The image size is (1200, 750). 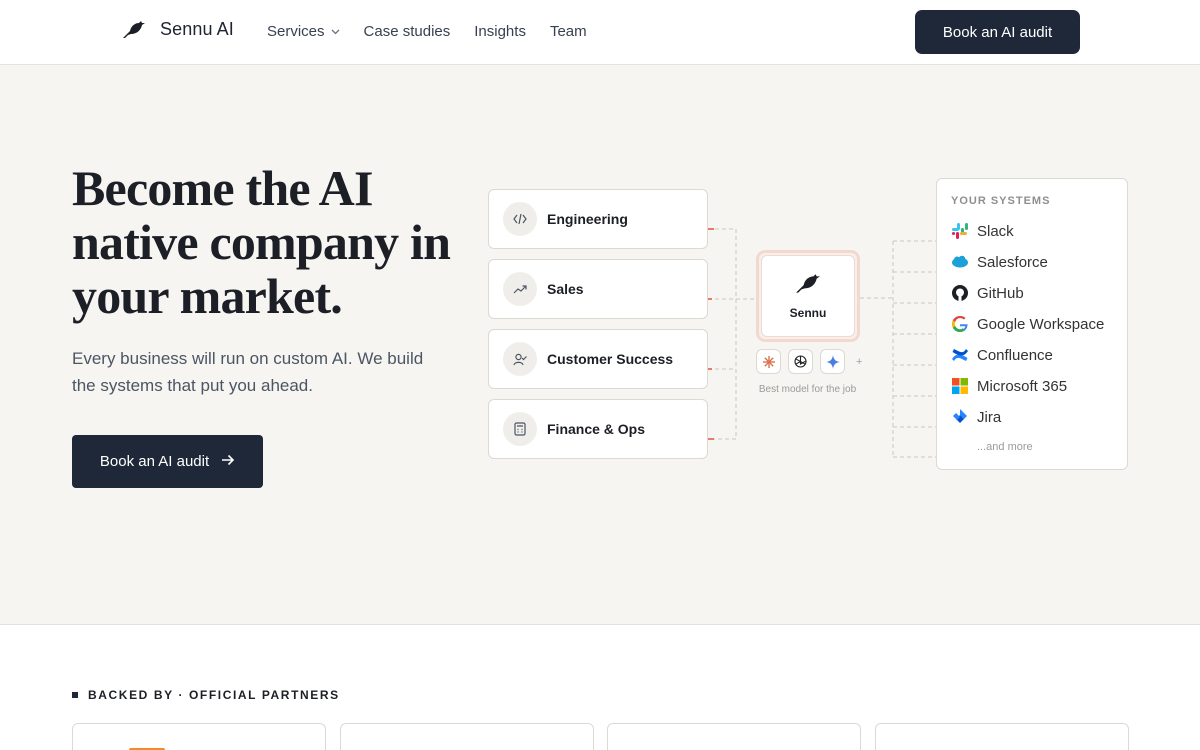 What do you see at coordinates (1012, 262) in the screenshot?
I see `system-label: Salesforce` at bounding box center [1012, 262].